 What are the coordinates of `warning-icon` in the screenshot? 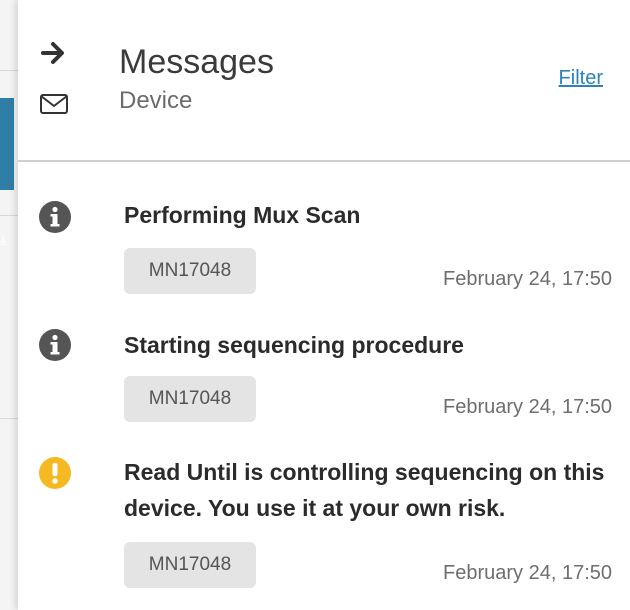 It's located at (55, 473).